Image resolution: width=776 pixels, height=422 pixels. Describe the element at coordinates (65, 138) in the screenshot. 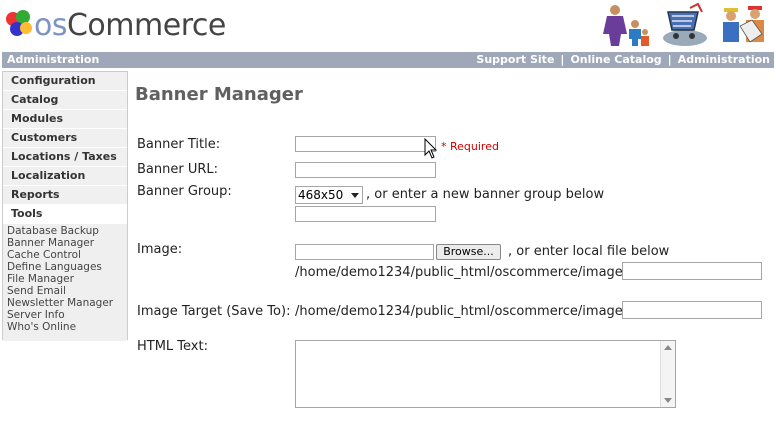

I see `sidebar-item-customers: Customers` at that location.